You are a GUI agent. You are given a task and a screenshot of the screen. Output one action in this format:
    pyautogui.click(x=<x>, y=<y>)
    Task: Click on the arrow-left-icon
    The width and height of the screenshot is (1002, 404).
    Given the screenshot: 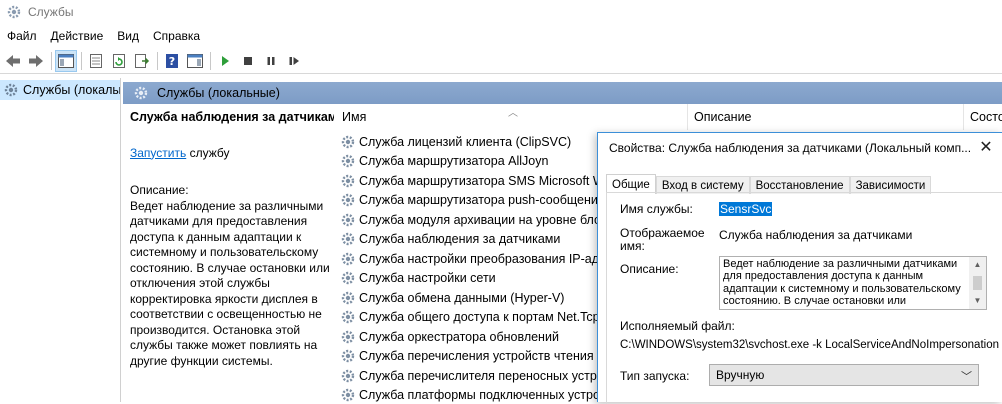 What is the action you would take?
    pyautogui.click(x=13, y=60)
    